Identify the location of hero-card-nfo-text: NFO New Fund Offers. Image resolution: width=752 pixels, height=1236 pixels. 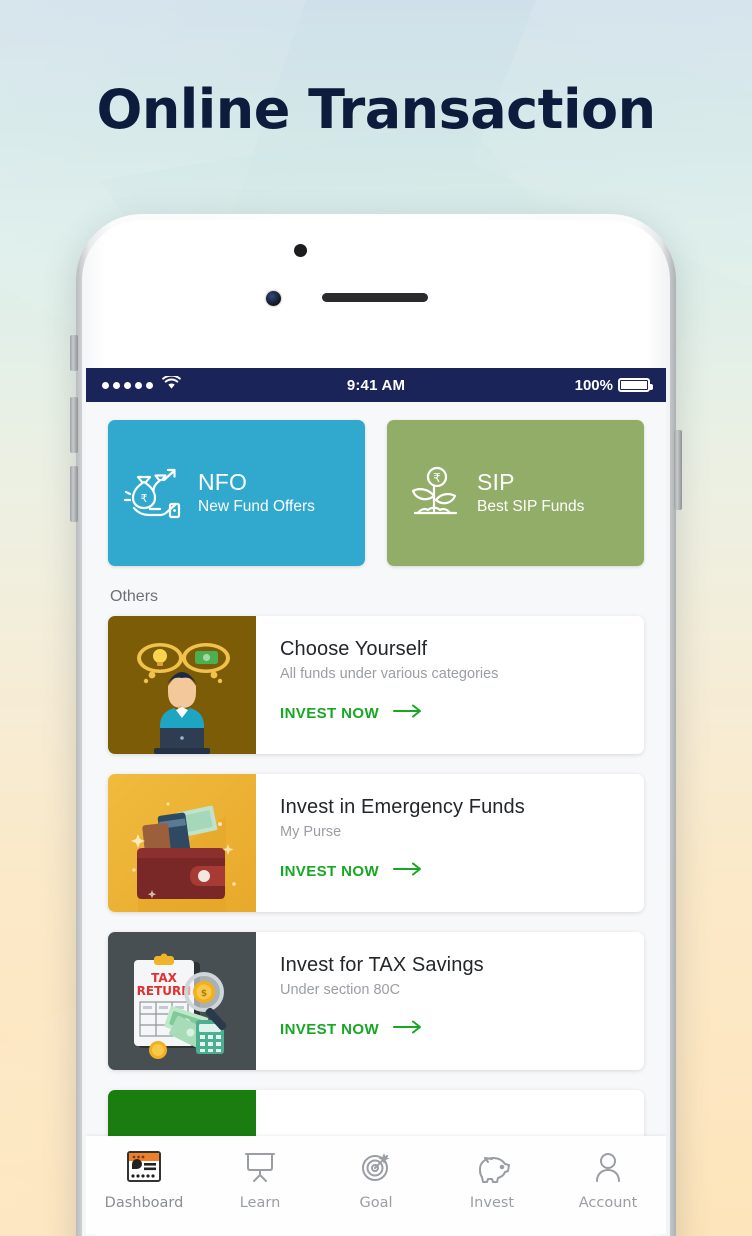
(256, 493).